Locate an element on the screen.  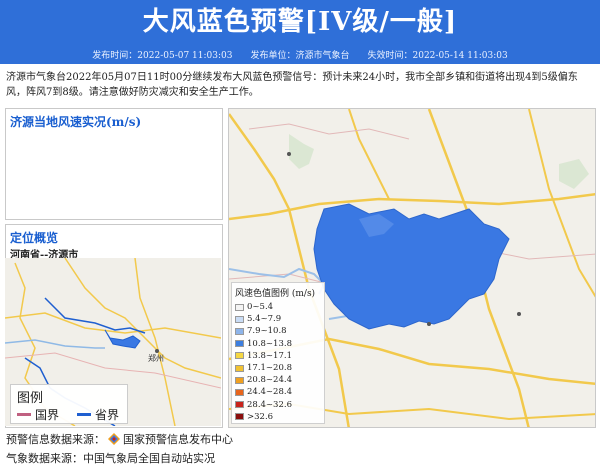
expire-time: 失效时间：2022-05-14 11:03:03 is located at coordinates (437, 56).